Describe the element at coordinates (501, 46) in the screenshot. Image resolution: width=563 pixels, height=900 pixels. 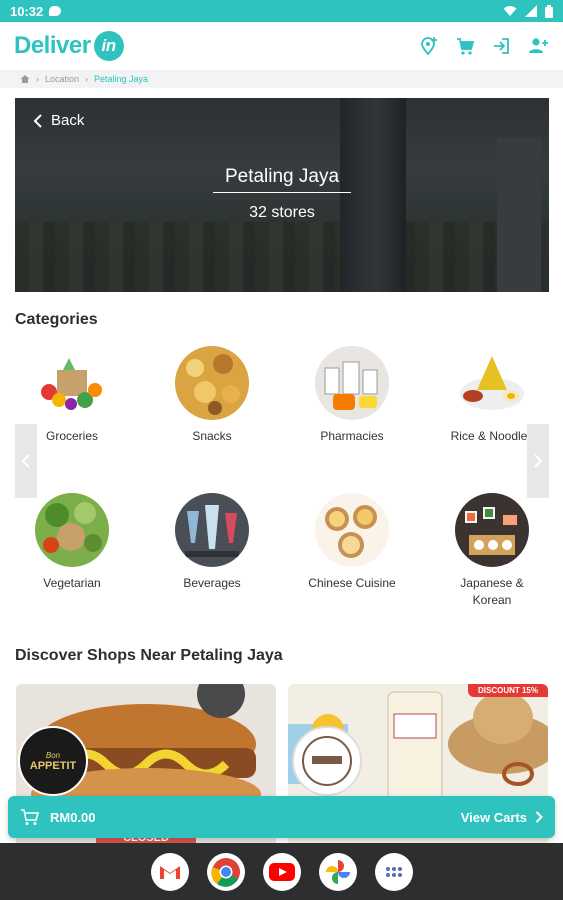
I see `login-icon` at that location.